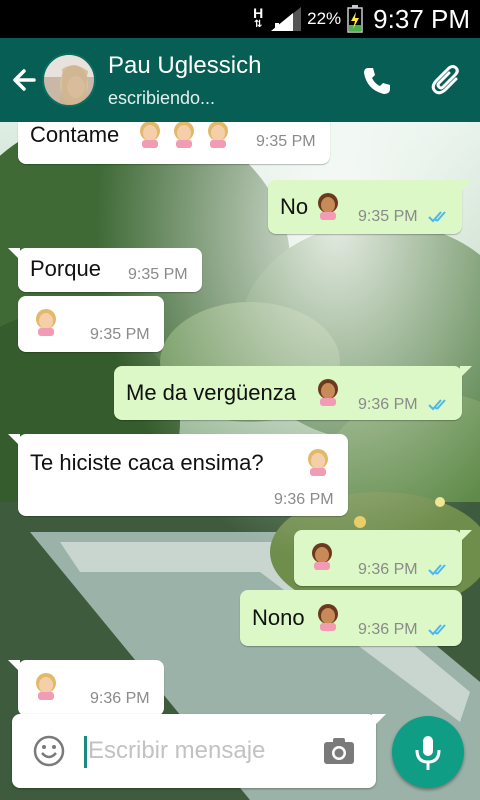 This screenshot has height=800, width=480. What do you see at coordinates (258, 17) in the screenshot?
I see `network-type-indicator: H ⇅` at bounding box center [258, 17].